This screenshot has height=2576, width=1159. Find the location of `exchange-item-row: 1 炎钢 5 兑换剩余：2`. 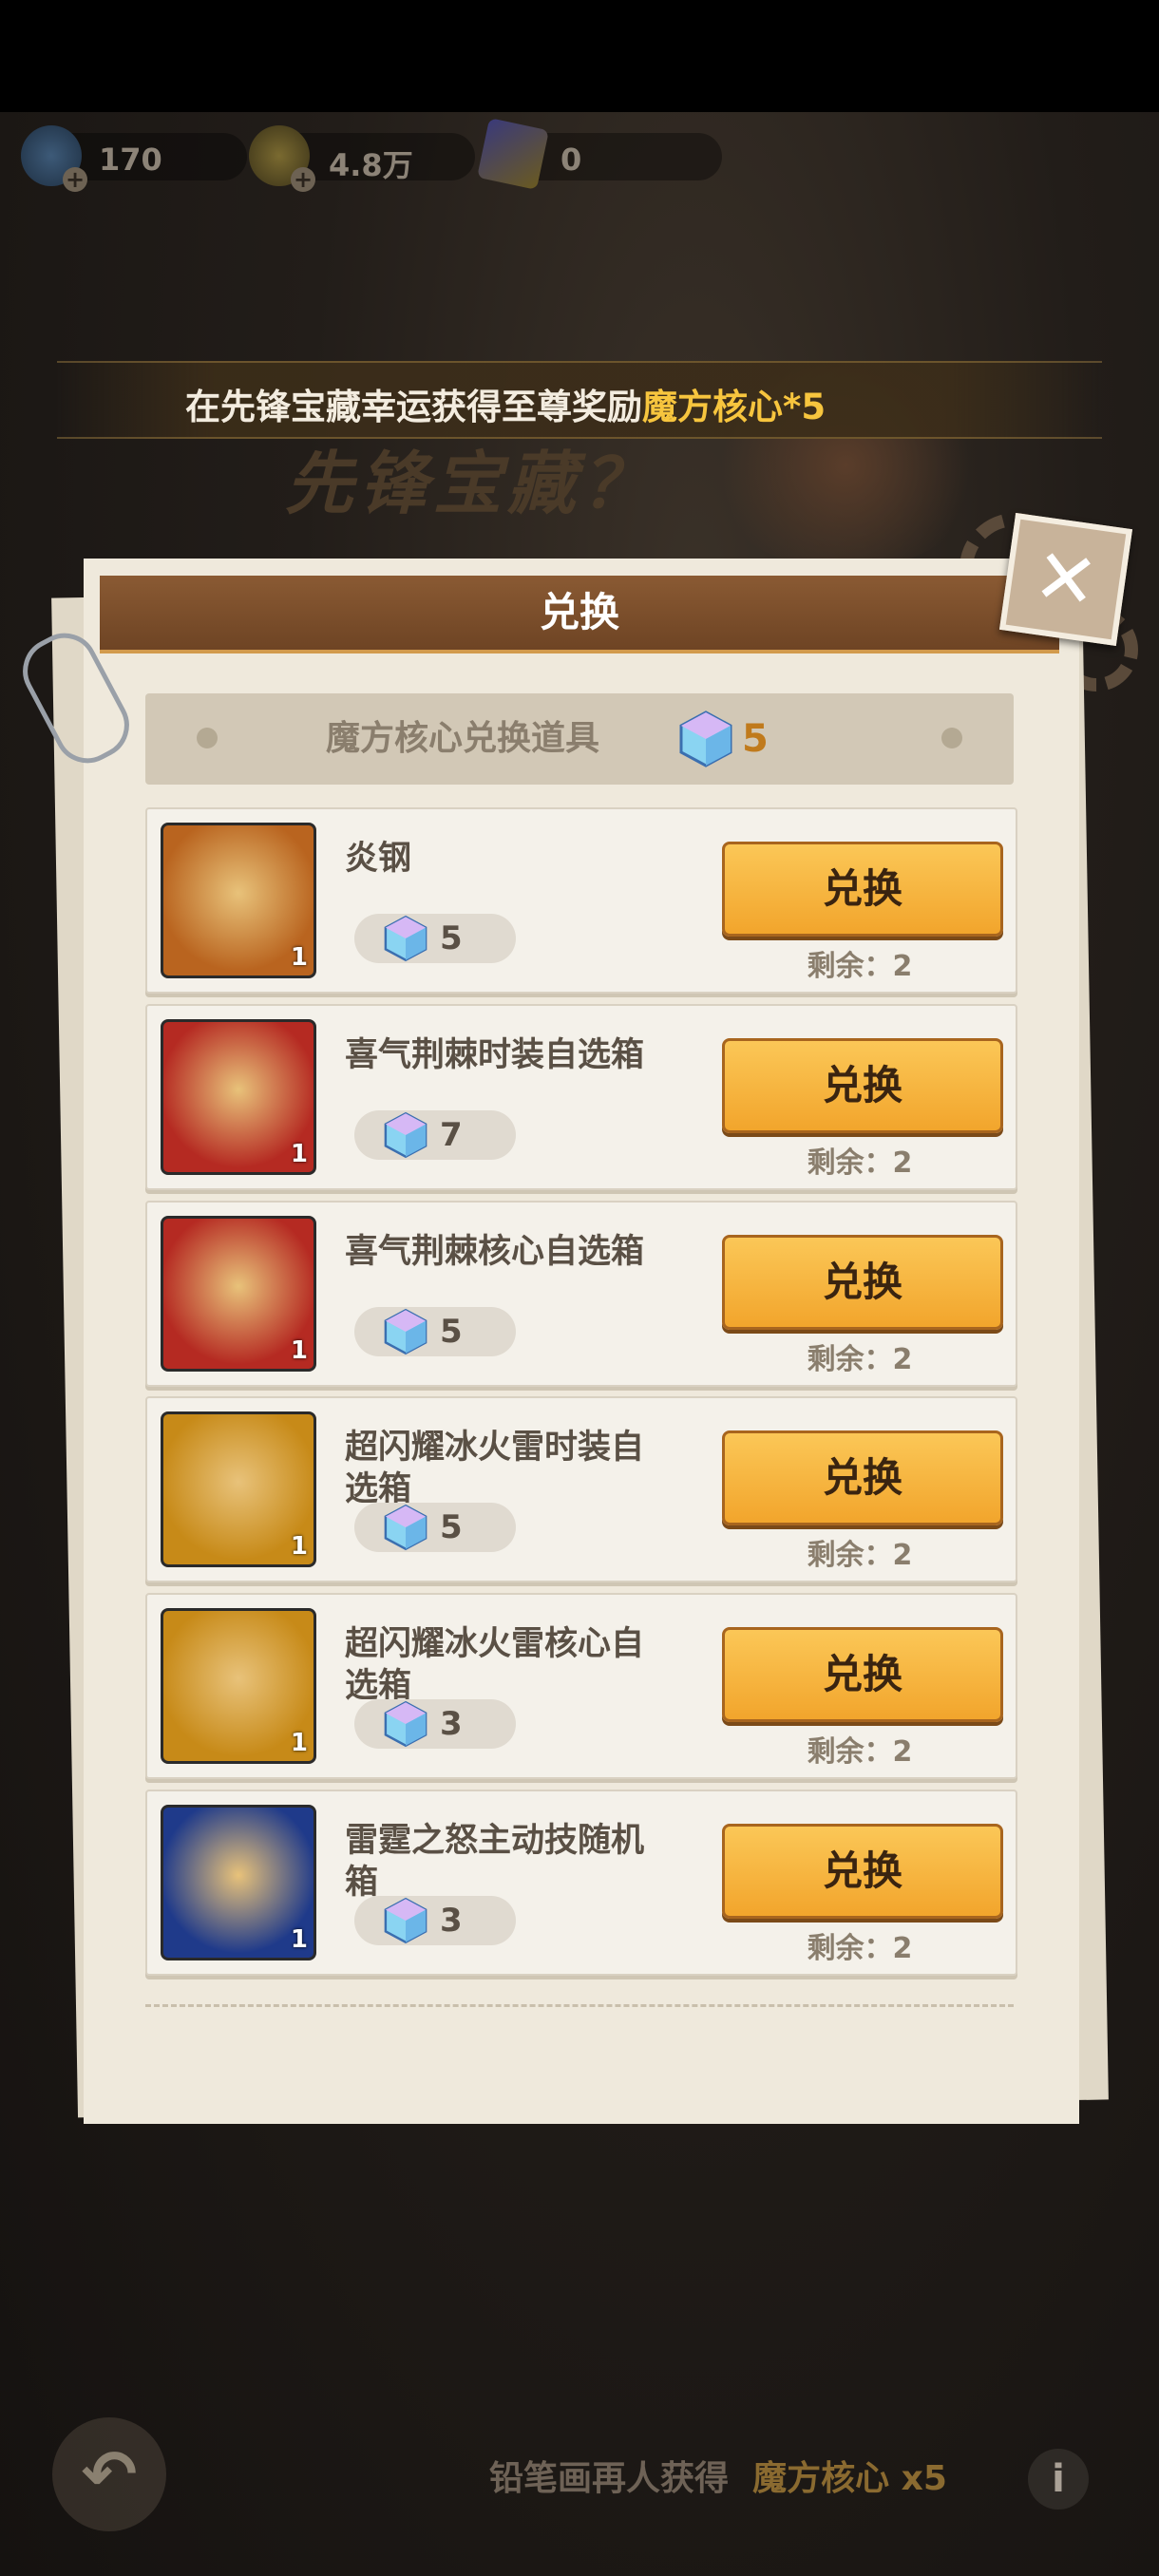

exchange-item-row: 1 炎钢 5 兑换剩余：2 is located at coordinates (581, 900).